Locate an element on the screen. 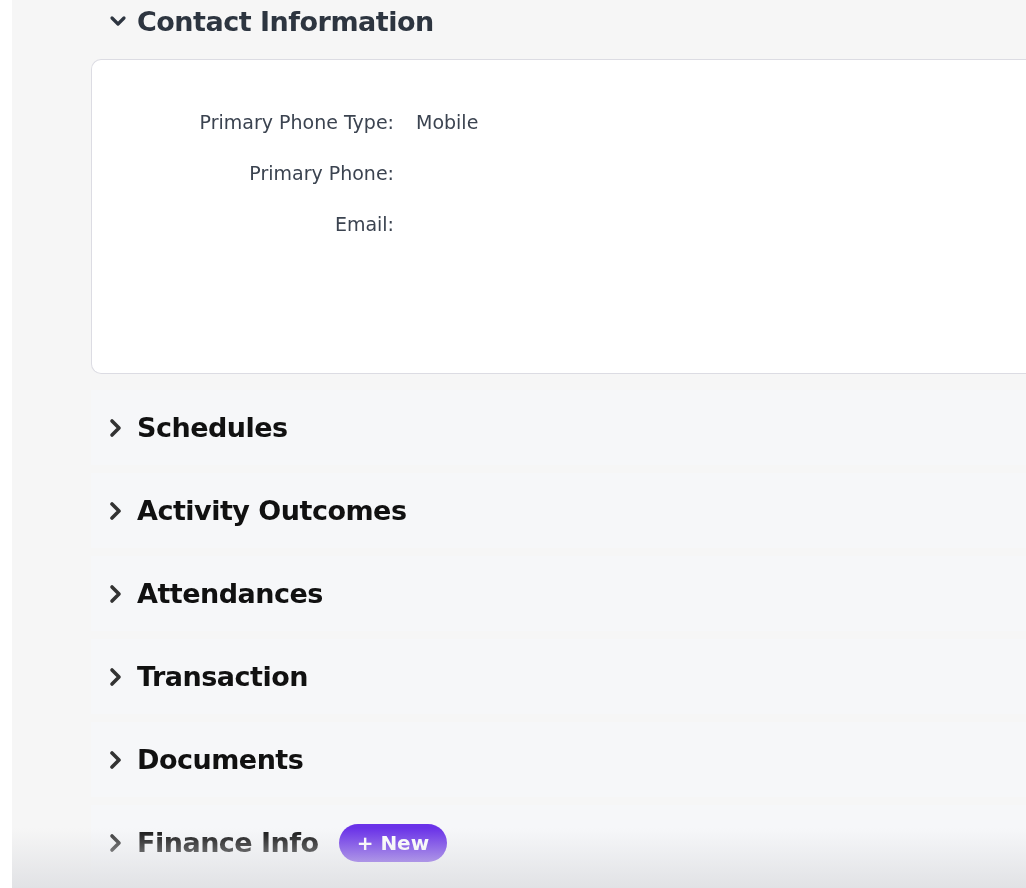  field-label: Primary Phone: is located at coordinates (321, 173).